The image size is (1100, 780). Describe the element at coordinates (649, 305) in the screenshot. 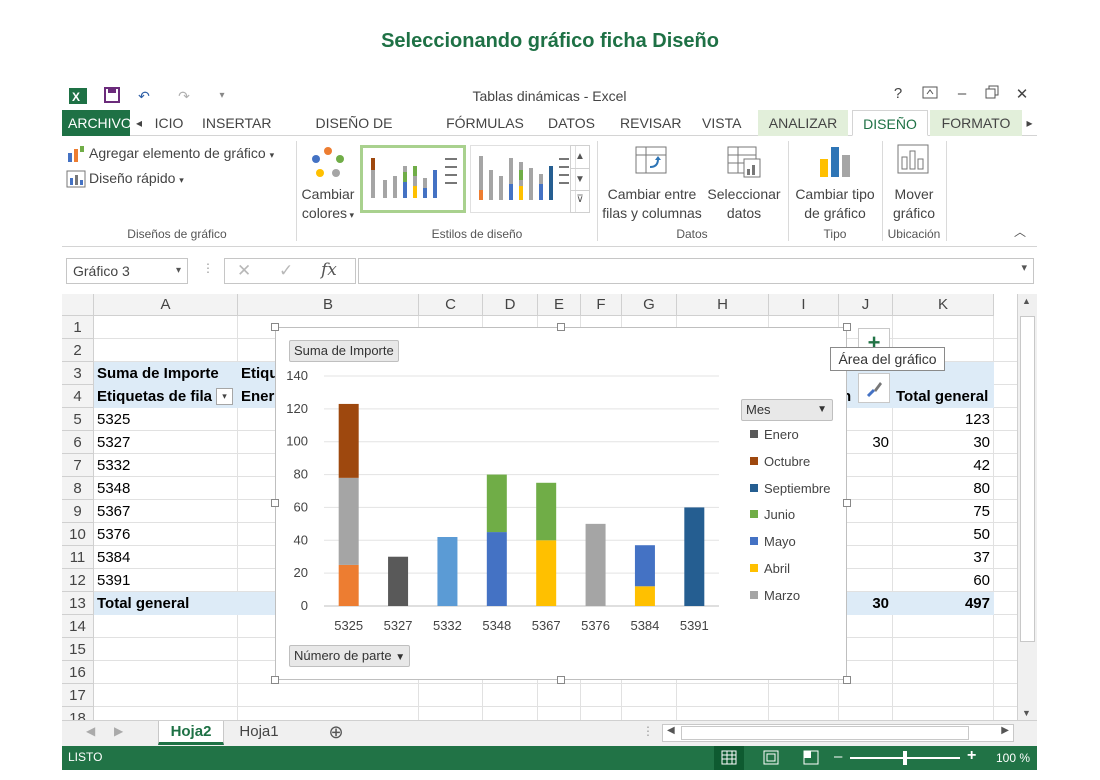

I see `column-header-g: G` at that location.